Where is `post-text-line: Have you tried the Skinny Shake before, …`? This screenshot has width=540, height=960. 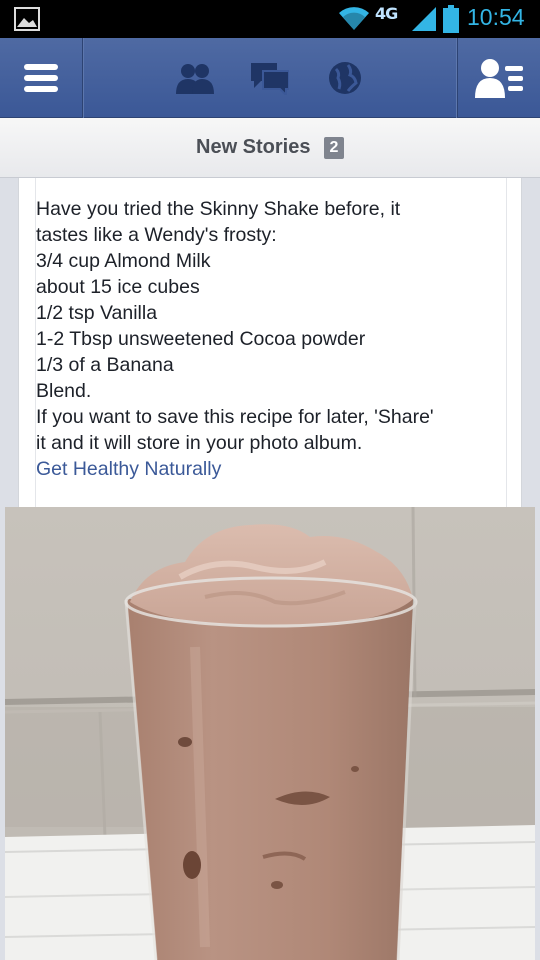
post-text-line: Have you tried the Skinny Shake before, … is located at coordinates (218, 209).